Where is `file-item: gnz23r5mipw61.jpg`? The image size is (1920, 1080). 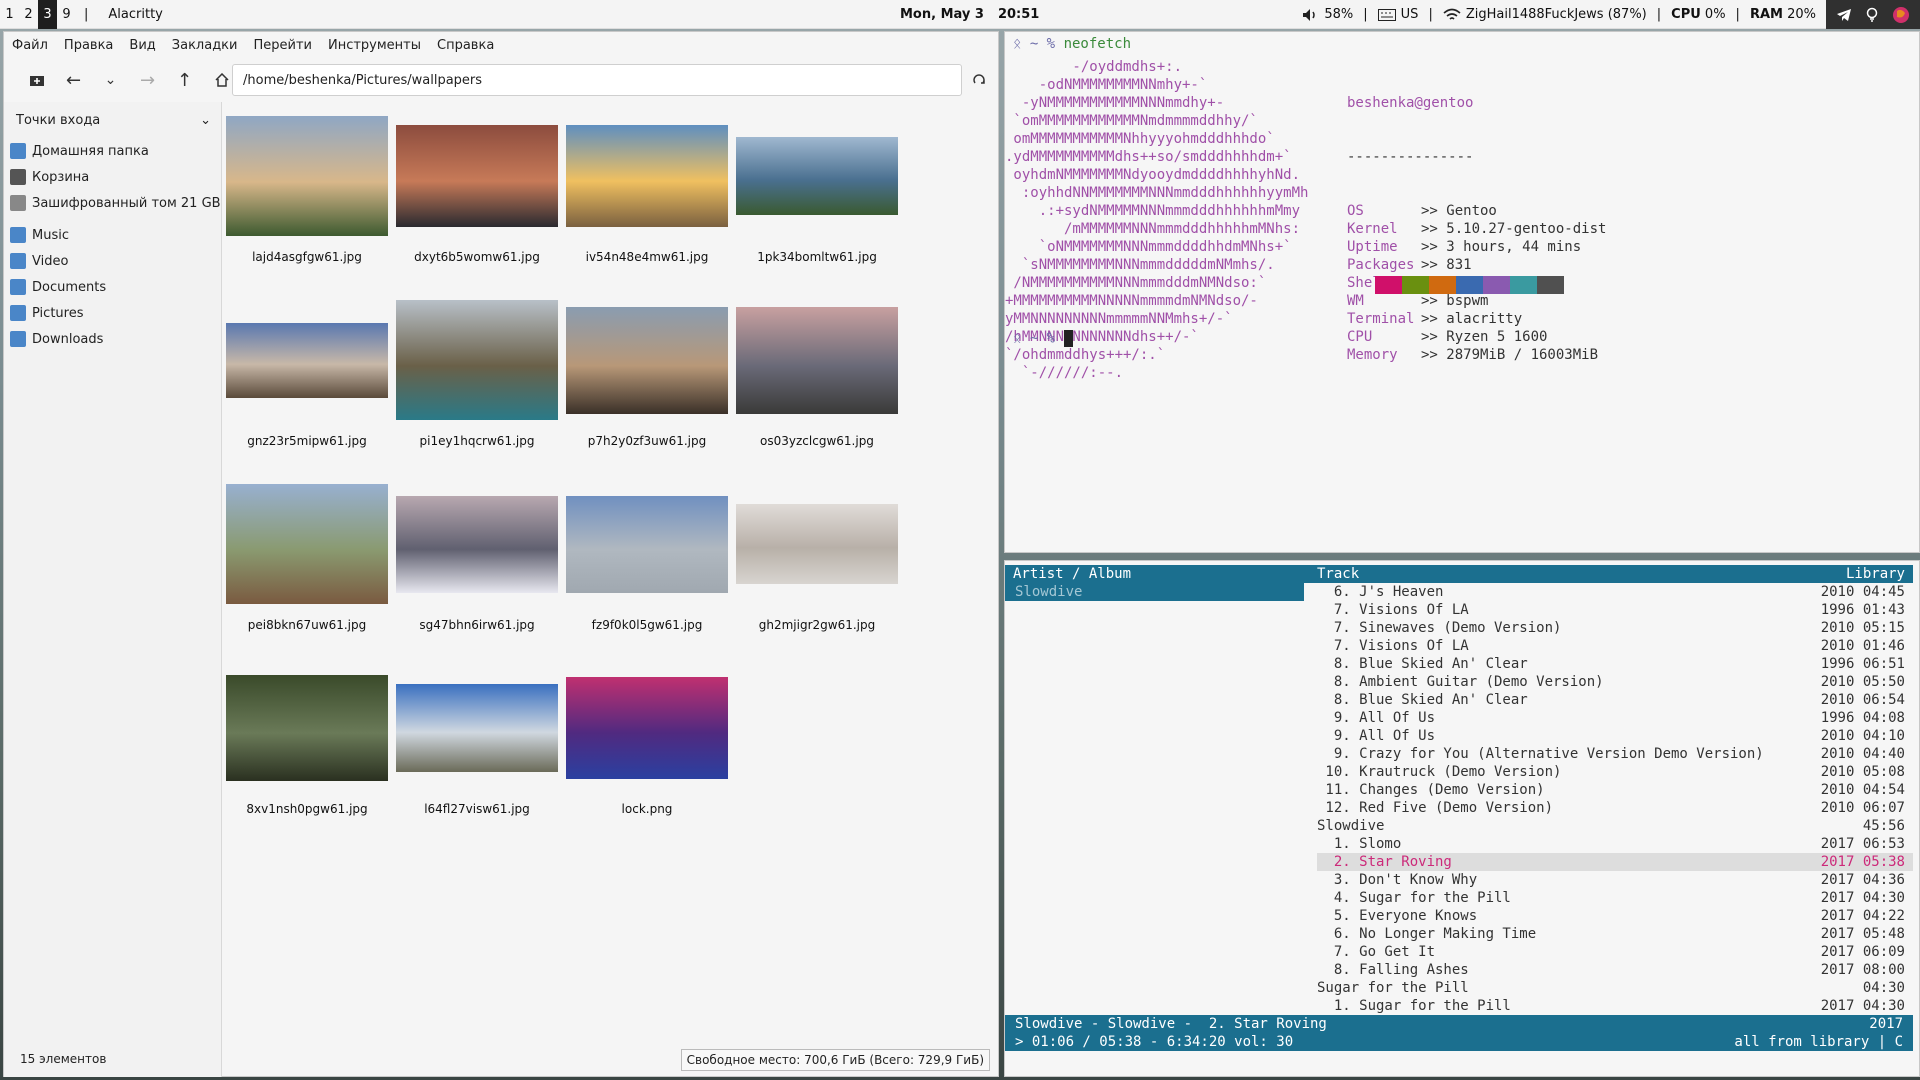
file-item: gnz23r5mipw61.jpg is located at coordinates (308, 384).